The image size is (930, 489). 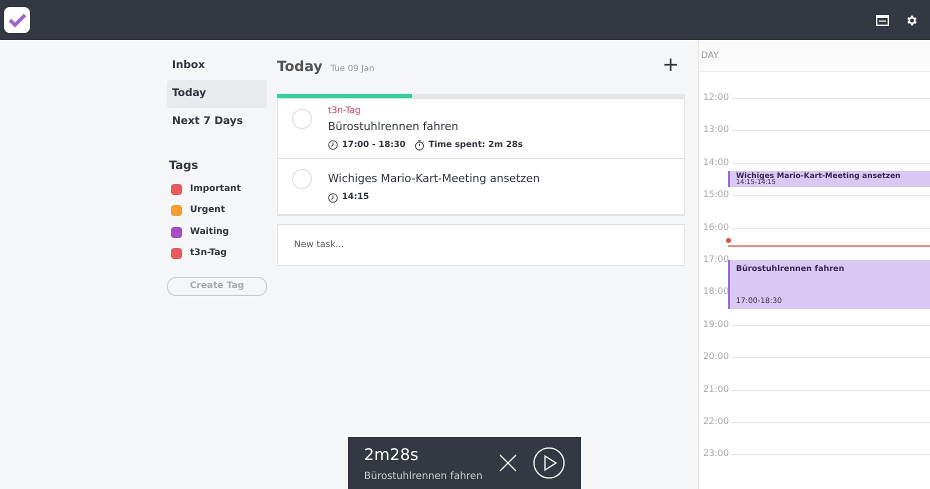 I want to click on calendar-header: DAY, so click(x=814, y=56).